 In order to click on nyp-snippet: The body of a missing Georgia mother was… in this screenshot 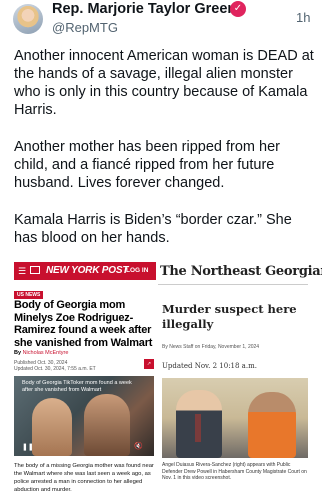, I will do `click(84, 478)`.